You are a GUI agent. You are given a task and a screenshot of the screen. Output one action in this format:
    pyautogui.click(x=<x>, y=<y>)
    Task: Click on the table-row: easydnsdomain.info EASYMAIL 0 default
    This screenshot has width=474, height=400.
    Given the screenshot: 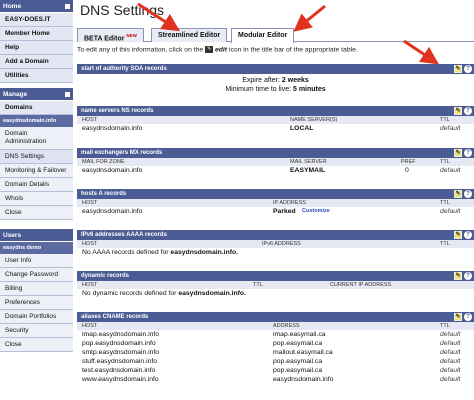 What is the action you would take?
    pyautogui.click(x=271, y=170)
    